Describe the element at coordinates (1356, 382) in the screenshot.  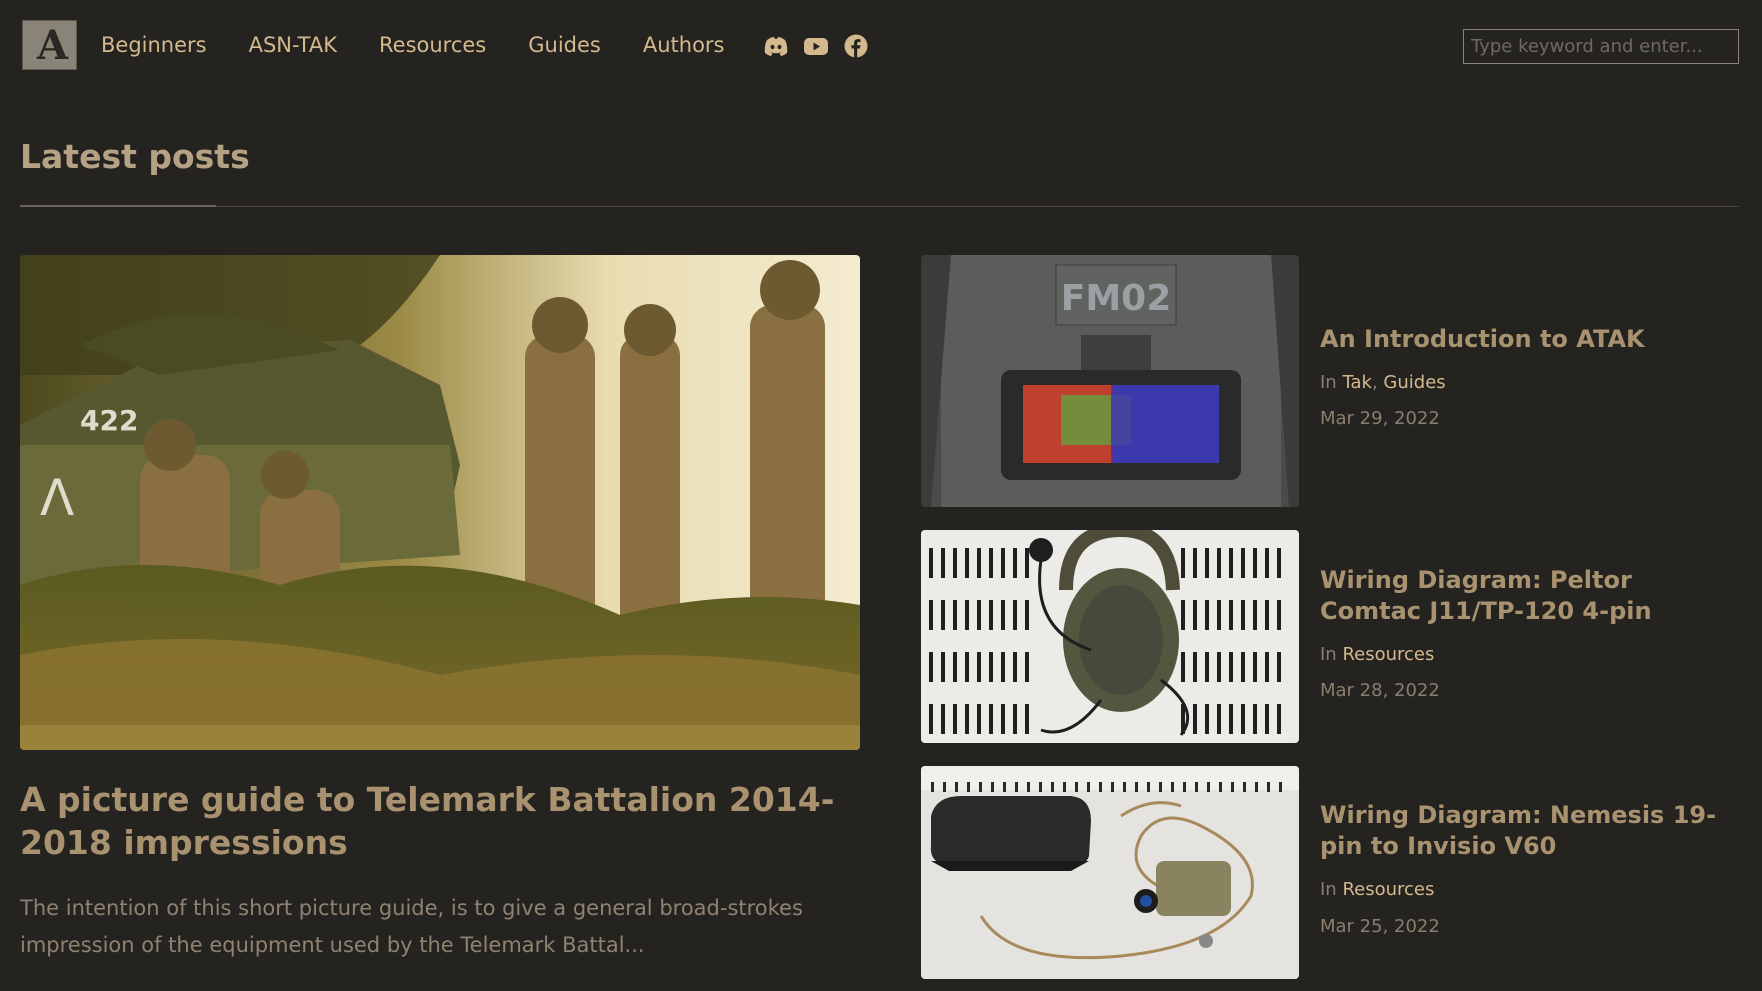
I see `category-link-tak: Tak` at that location.